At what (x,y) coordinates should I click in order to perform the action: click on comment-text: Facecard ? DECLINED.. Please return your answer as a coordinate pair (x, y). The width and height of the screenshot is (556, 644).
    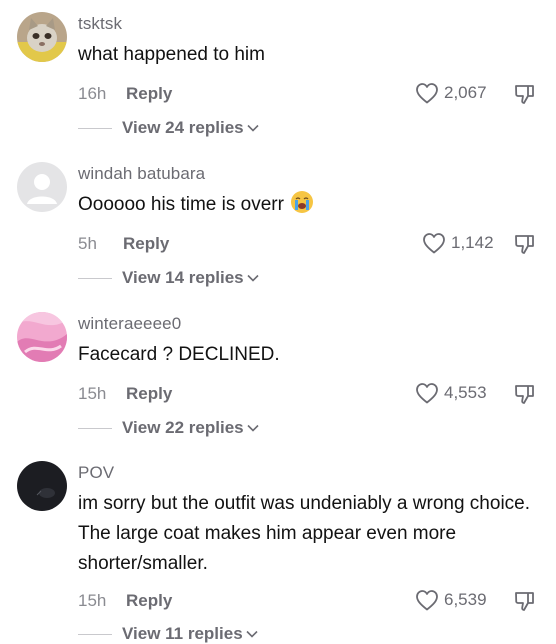
    Looking at the image, I should click on (179, 354).